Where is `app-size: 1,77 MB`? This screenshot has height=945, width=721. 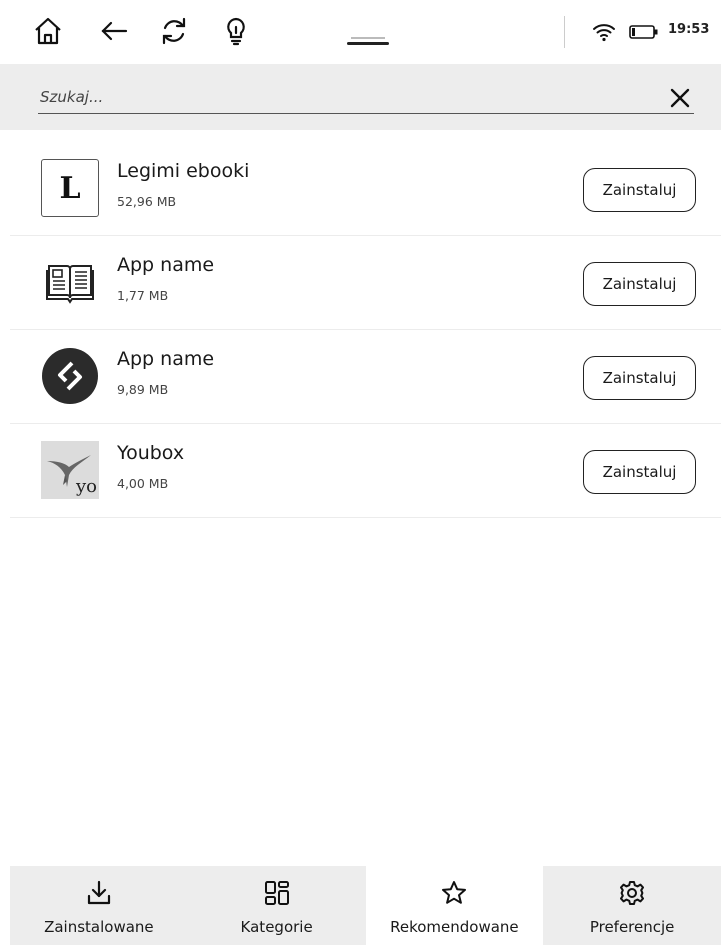
app-size: 1,77 MB is located at coordinates (143, 295).